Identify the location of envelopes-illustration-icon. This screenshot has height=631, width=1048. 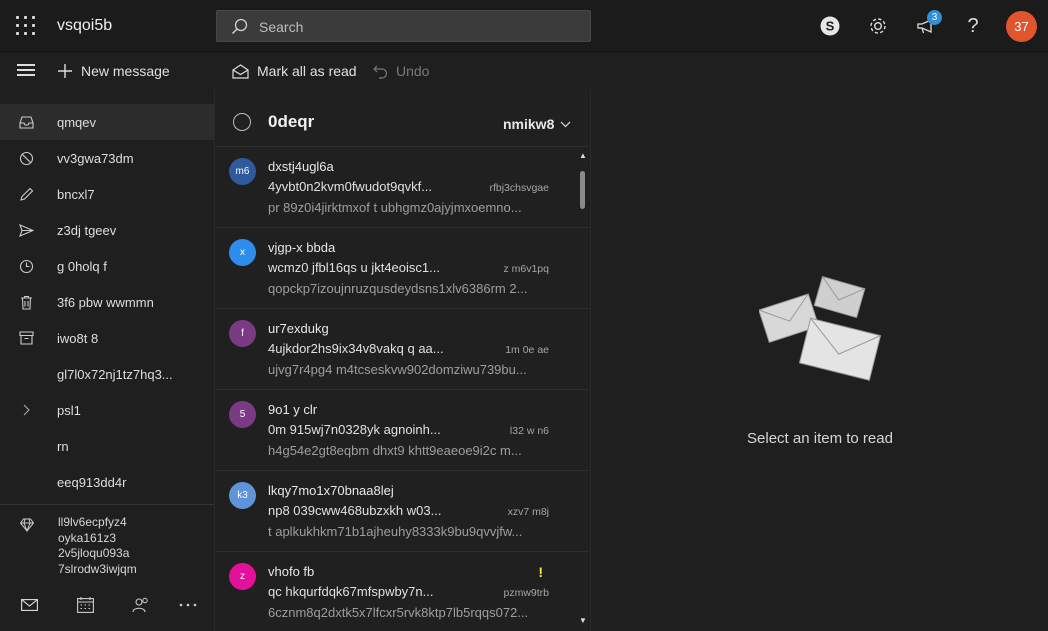
(820, 328).